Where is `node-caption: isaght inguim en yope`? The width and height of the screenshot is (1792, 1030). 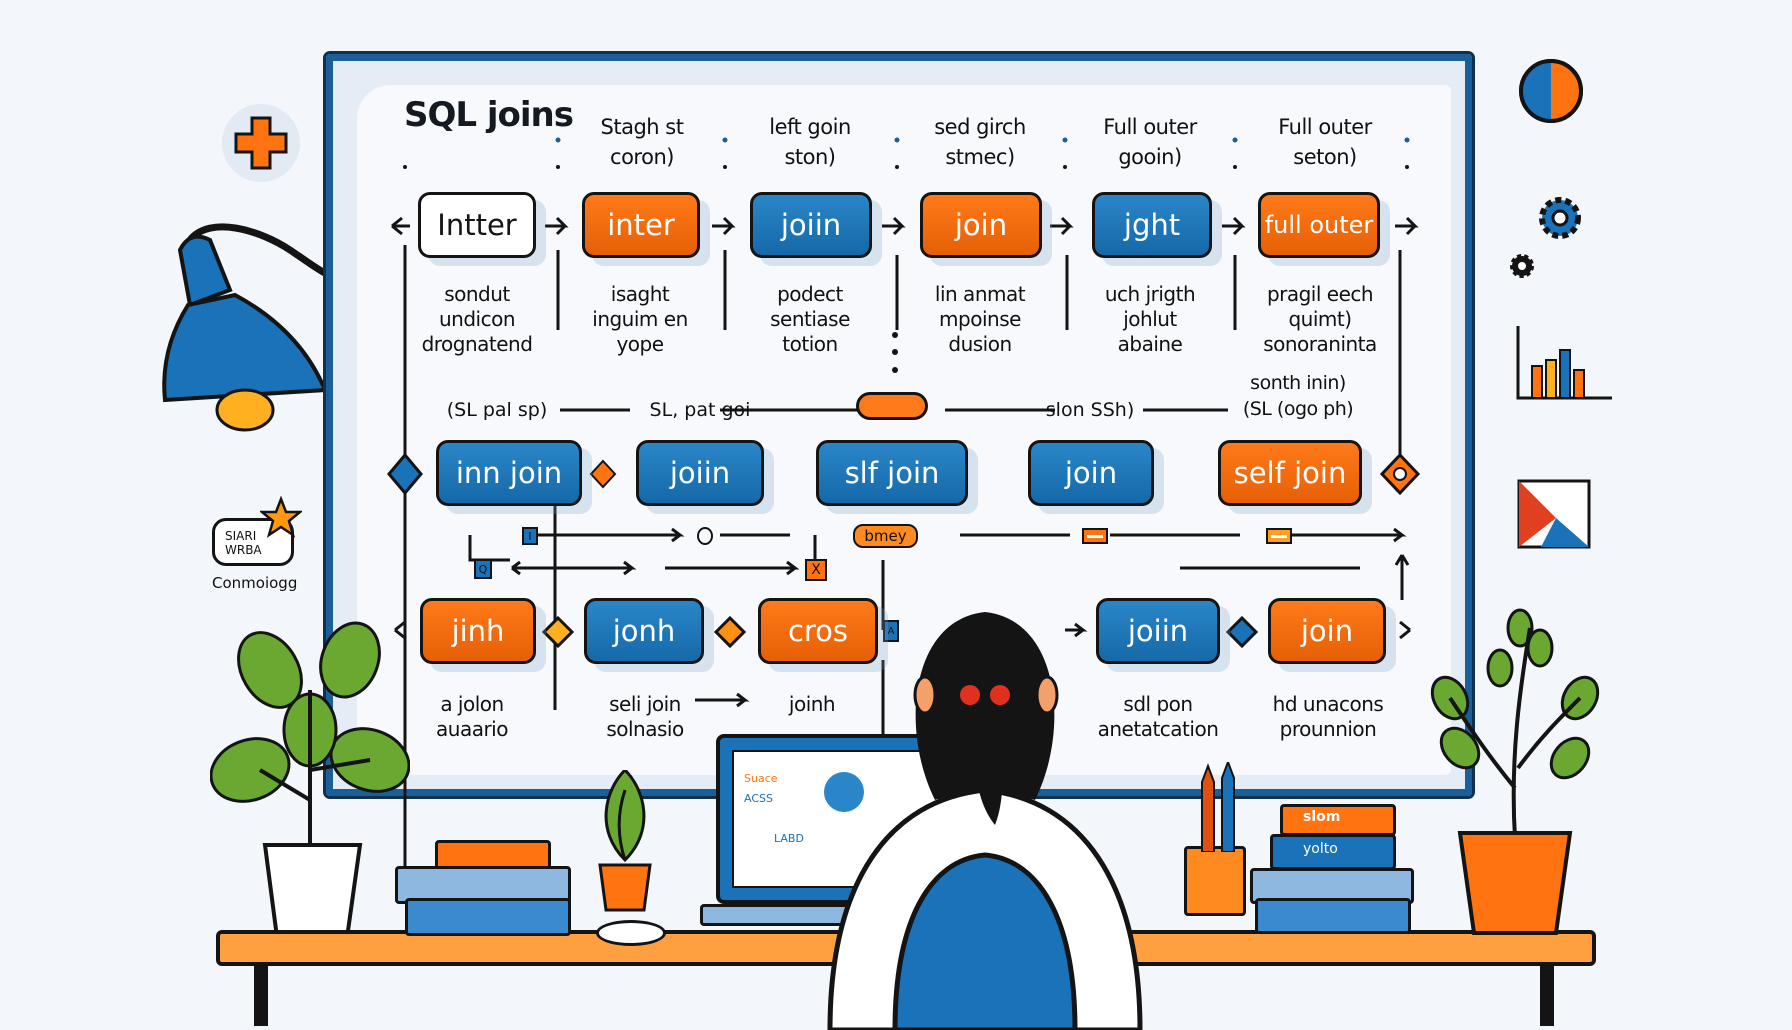
node-caption: isaght inguim en yope is located at coordinates (640, 319).